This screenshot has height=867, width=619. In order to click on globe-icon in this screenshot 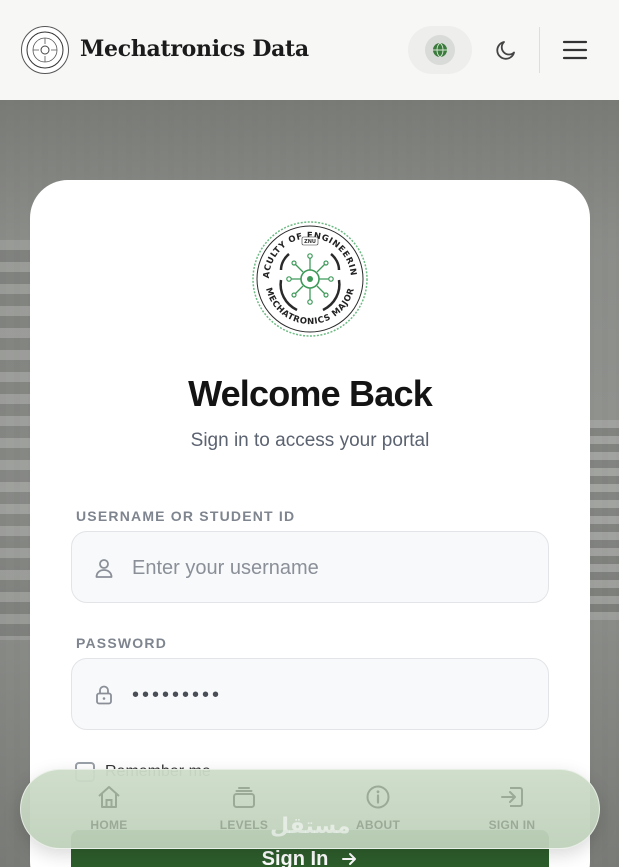, I will do `click(440, 50)`.